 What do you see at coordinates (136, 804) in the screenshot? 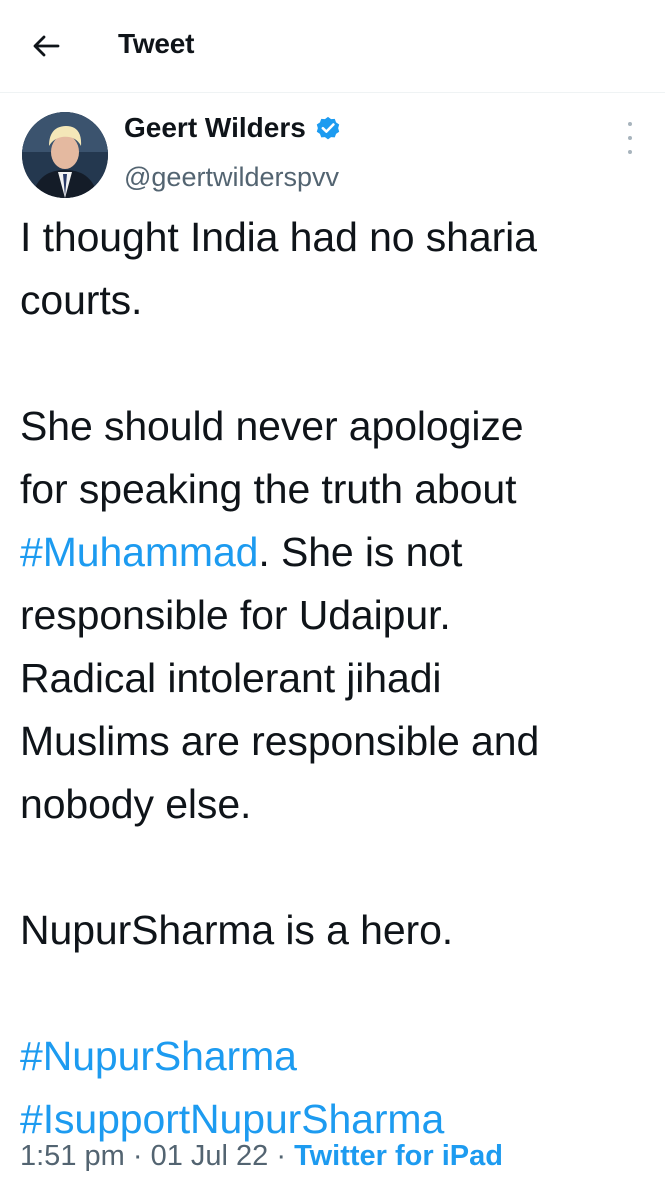
I see `tweet-line: nobody else.` at bounding box center [136, 804].